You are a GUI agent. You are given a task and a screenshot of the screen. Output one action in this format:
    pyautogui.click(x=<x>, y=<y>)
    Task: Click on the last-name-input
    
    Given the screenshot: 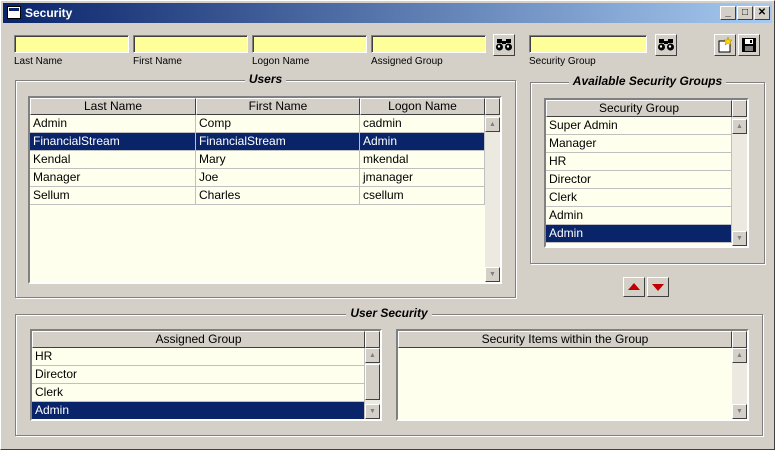 What is the action you would take?
    pyautogui.click(x=71, y=44)
    